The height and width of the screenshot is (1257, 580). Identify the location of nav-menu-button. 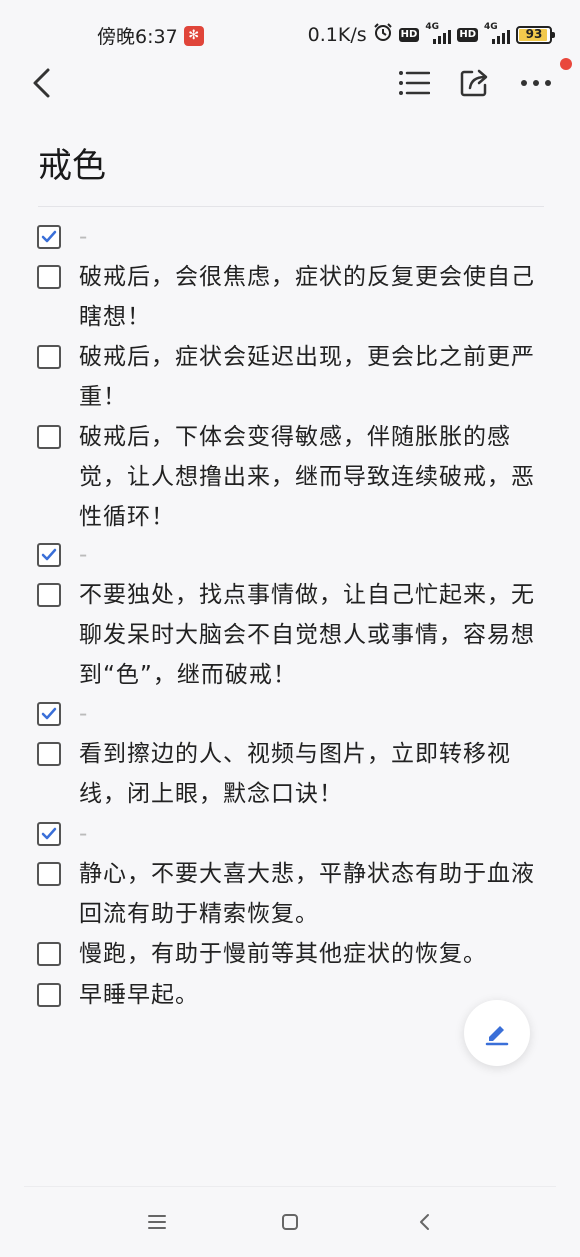
(157, 1222).